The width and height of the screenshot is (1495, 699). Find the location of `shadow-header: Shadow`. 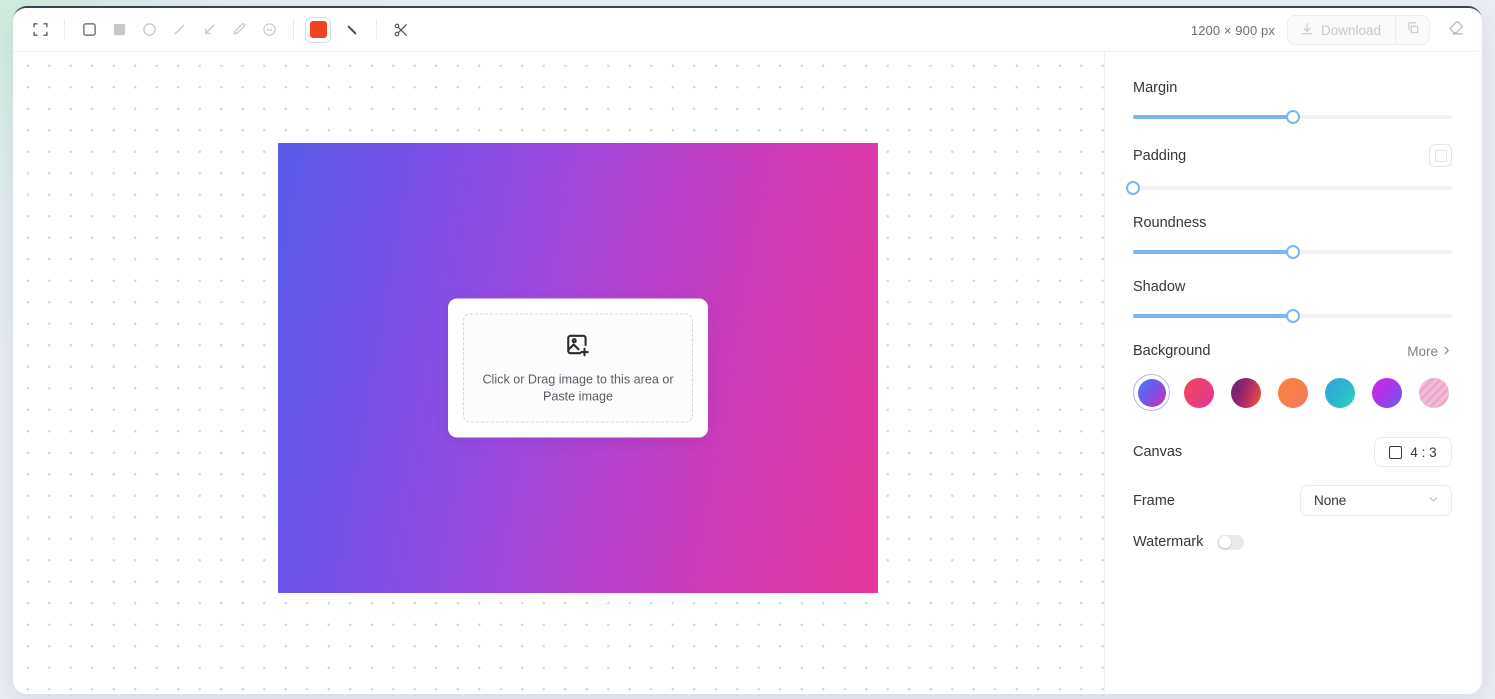

shadow-header: Shadow is located at coordinates (1292, 287).